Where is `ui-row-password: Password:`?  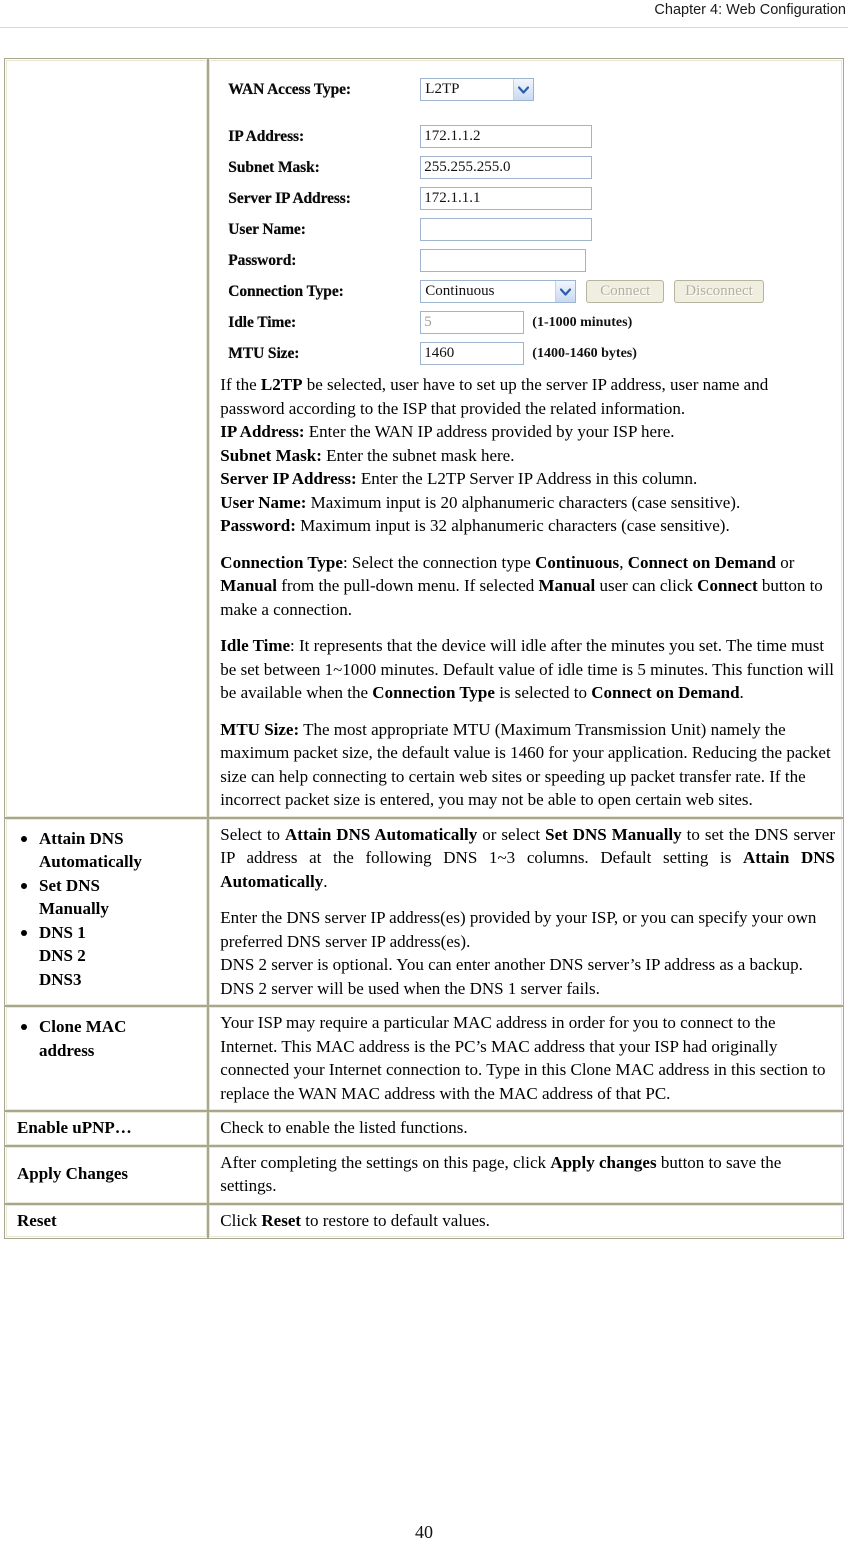 ui-row-password: Password: is located at coordinates (531, 260).